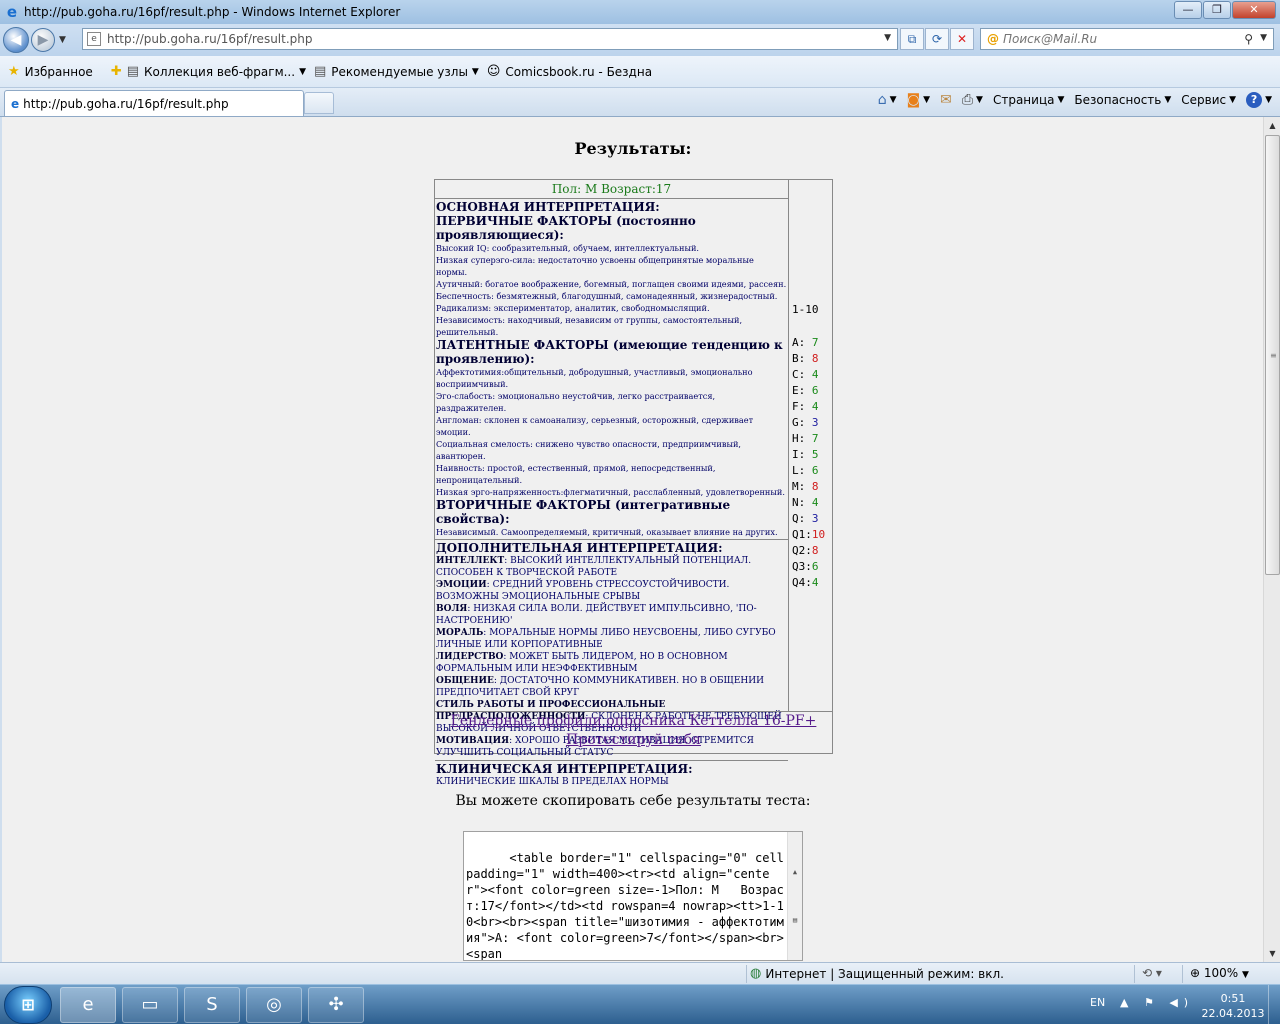  What do you see at coordinates (912, 39) in the screenshot?
I see `compatibility-view-icon: ⧉` at bounding box center [912, 39].